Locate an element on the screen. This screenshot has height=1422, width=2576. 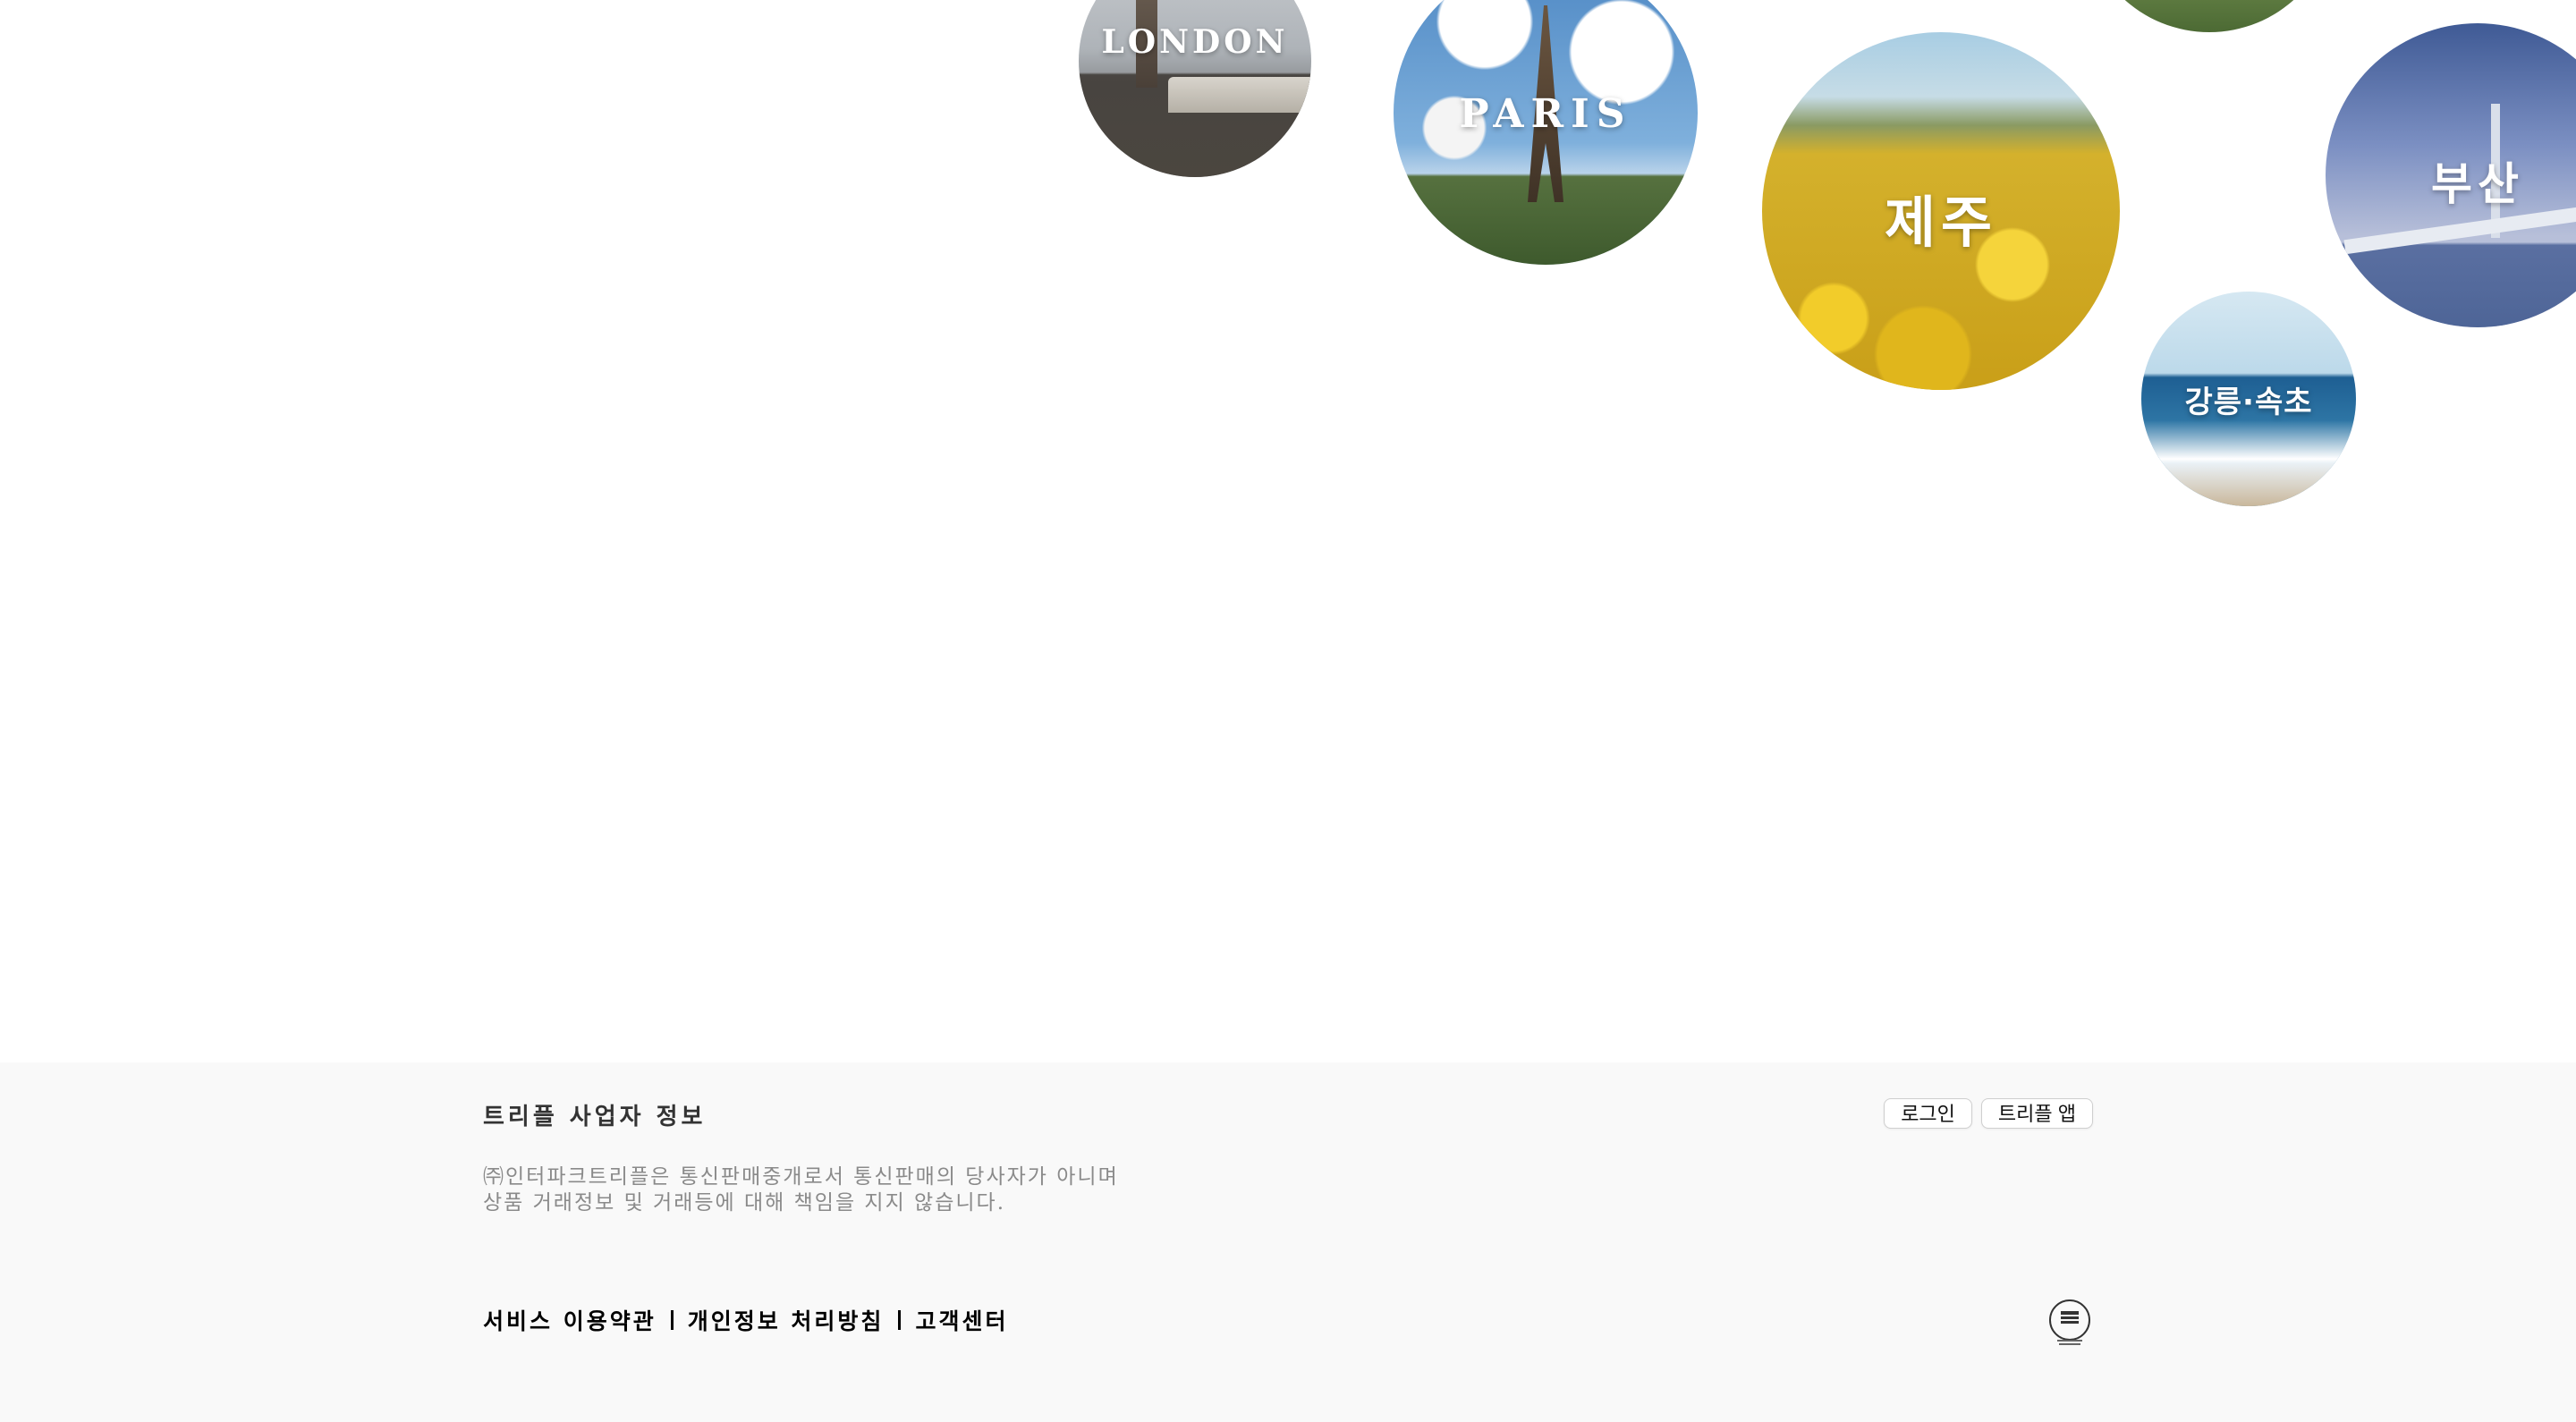
customer-center-link: 고객센터 is located at coordinates (961, 1320).